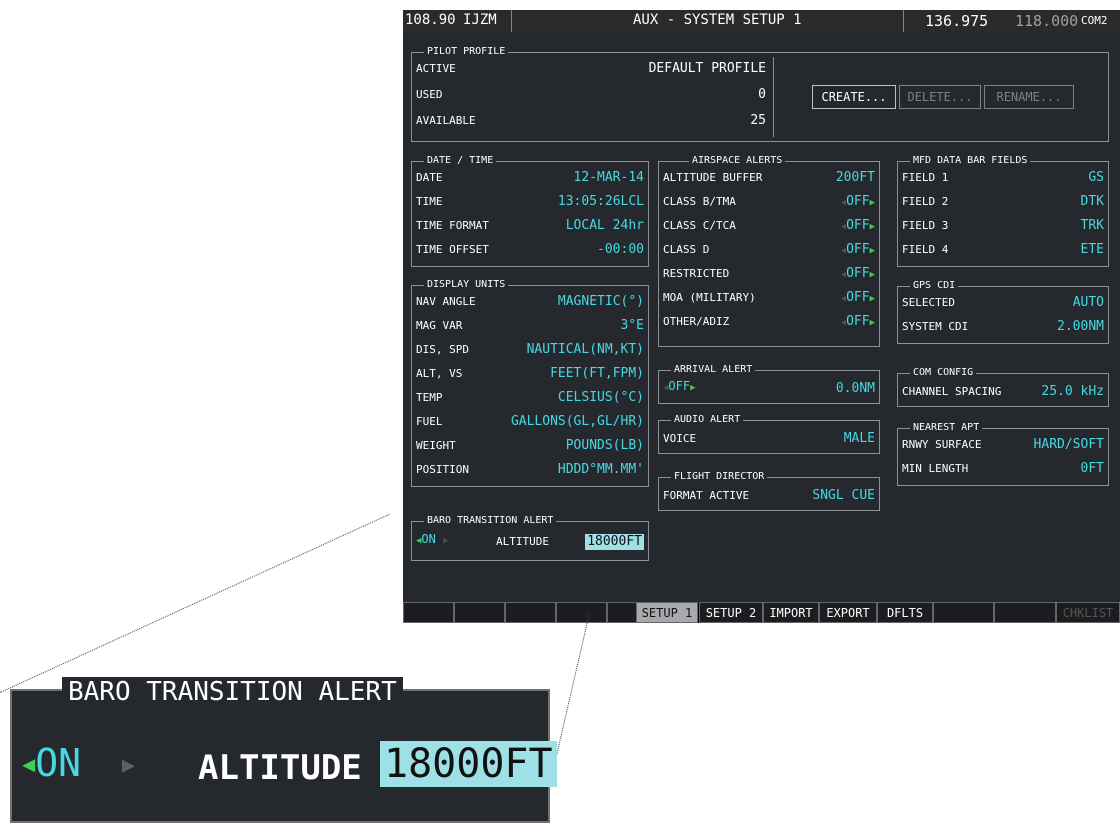 This screenshot has height=823, width=1120. What do you see at coordinates (609, 178) in the screenshot?
I see `date-value: 12-MAR-14` at bounding box center [609, 178].